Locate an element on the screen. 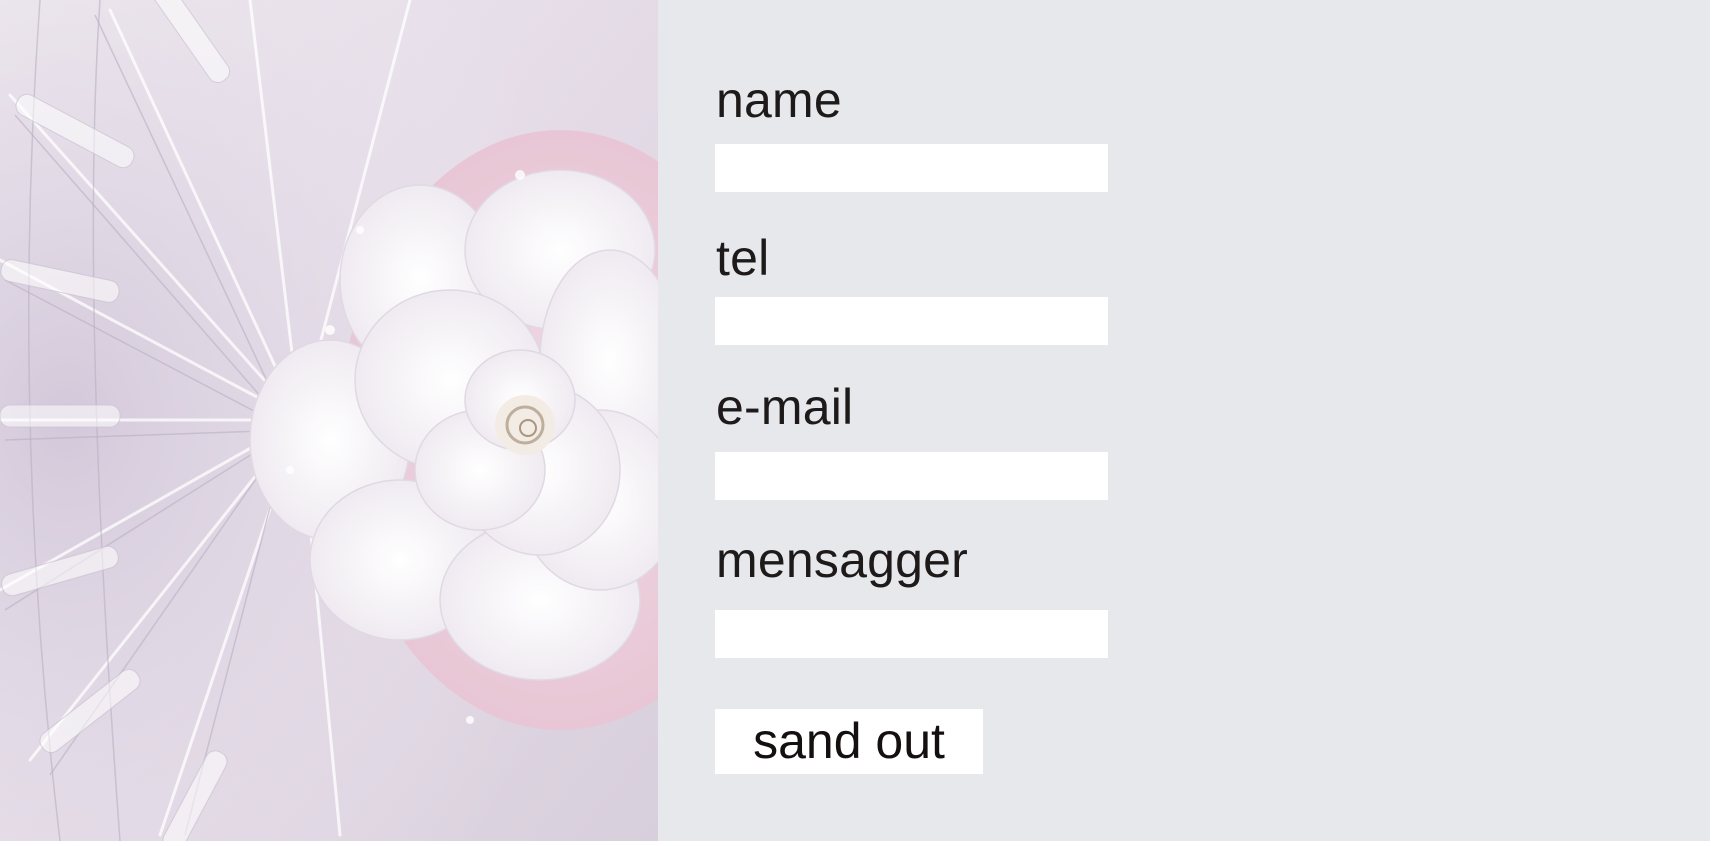 This screenshot has height=846, width=1716. email-input is located at coordinates (911, 476).